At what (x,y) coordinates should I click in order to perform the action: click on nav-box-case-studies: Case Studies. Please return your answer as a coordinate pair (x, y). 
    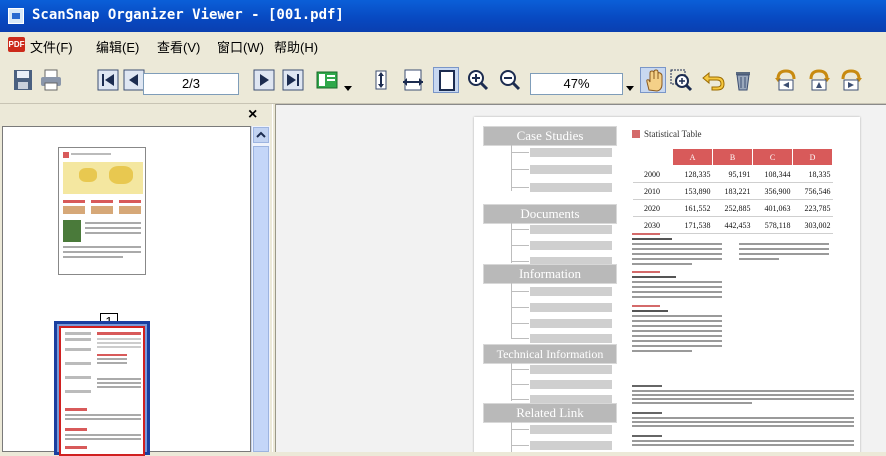
    Looking at the image, I should click on (550, 136).